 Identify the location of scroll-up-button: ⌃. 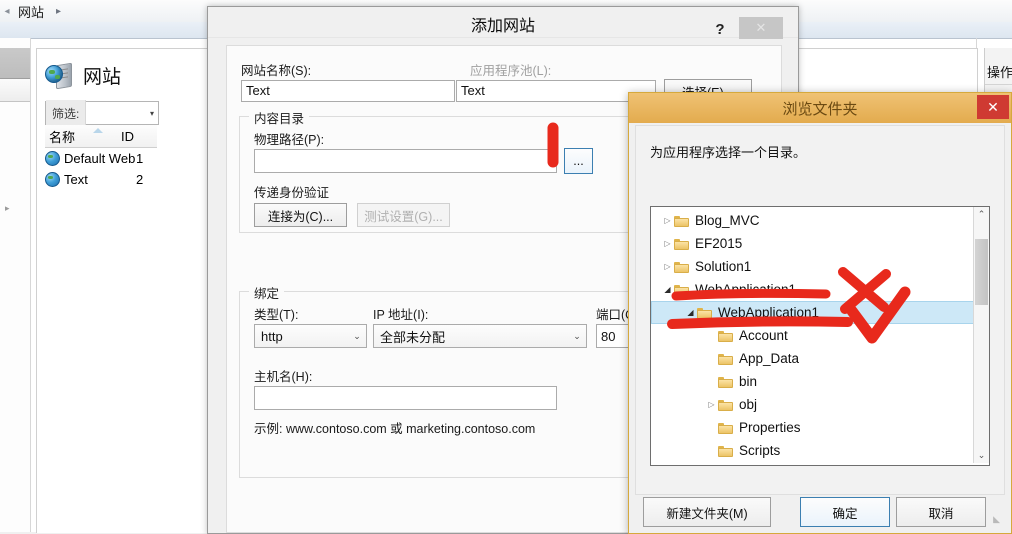
(981, 214).